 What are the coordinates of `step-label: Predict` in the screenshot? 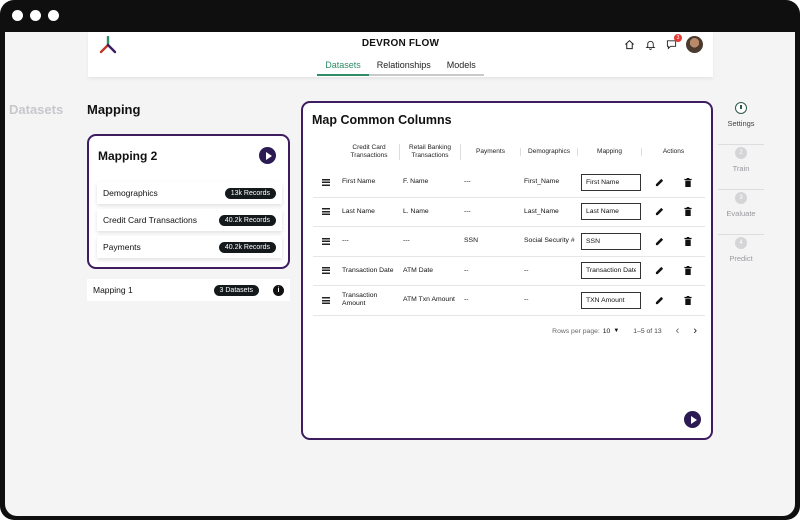 It's located at (741, 258).